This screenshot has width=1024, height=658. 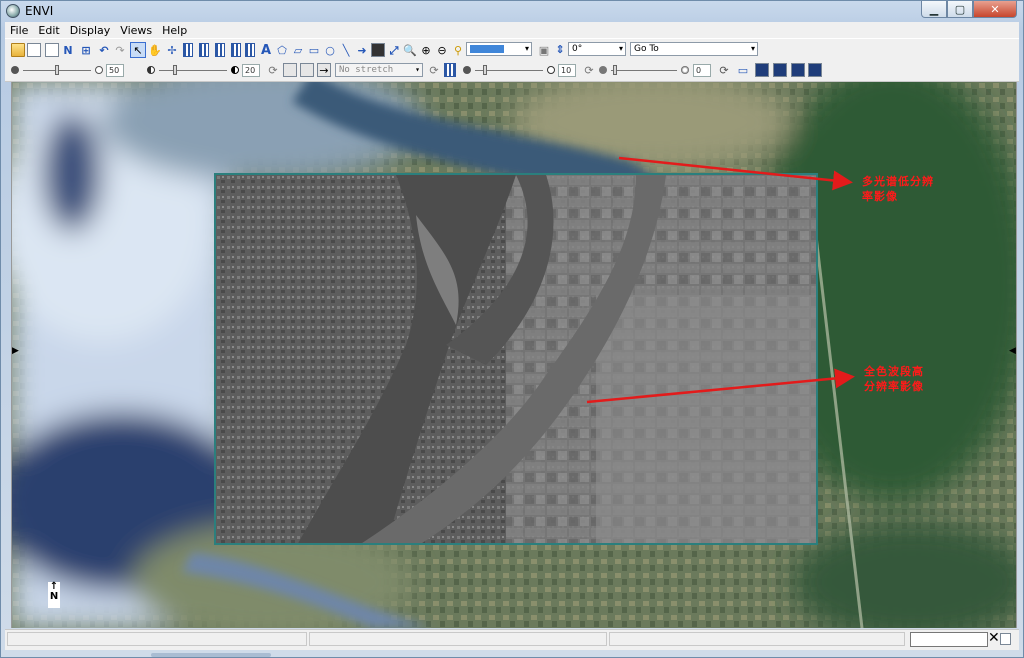 What do you see at coordinates (379, 70) in the screenshot?
I see `stretch-combo: No stretch ▾` at bounding box center [379, 70].